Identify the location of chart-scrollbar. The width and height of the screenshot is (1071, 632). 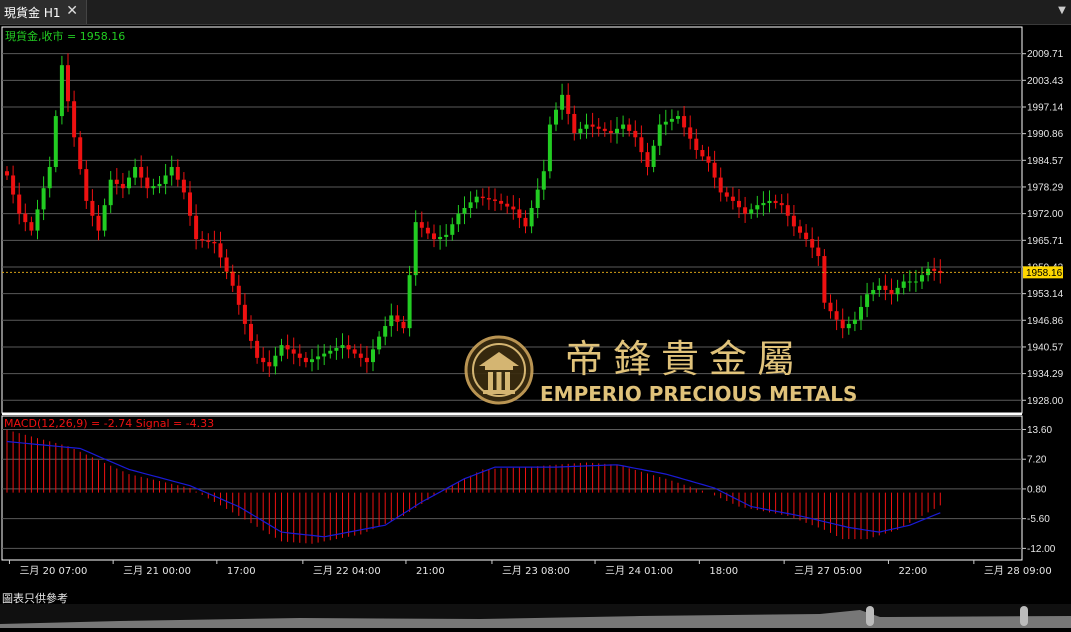
(535, 616).